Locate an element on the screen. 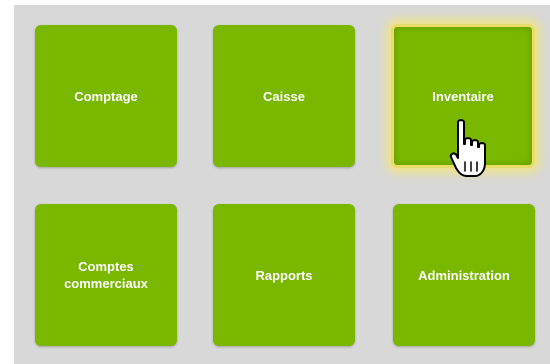 The width and height of the screenshot is (550, 364). tile-comptes-commerciaux-label: Comptes commerciaux is located at coordinates (106, 275).